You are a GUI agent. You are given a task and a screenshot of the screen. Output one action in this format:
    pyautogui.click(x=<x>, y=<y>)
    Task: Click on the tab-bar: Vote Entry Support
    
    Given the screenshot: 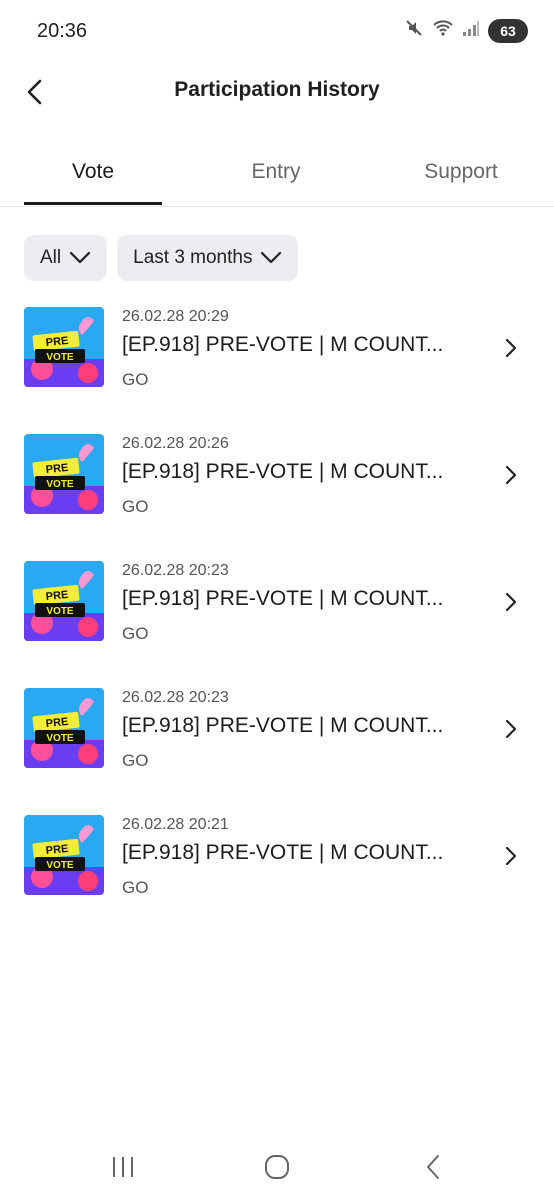 What is the action you would take?
    pyautogui.click(x=277, y=173)
    